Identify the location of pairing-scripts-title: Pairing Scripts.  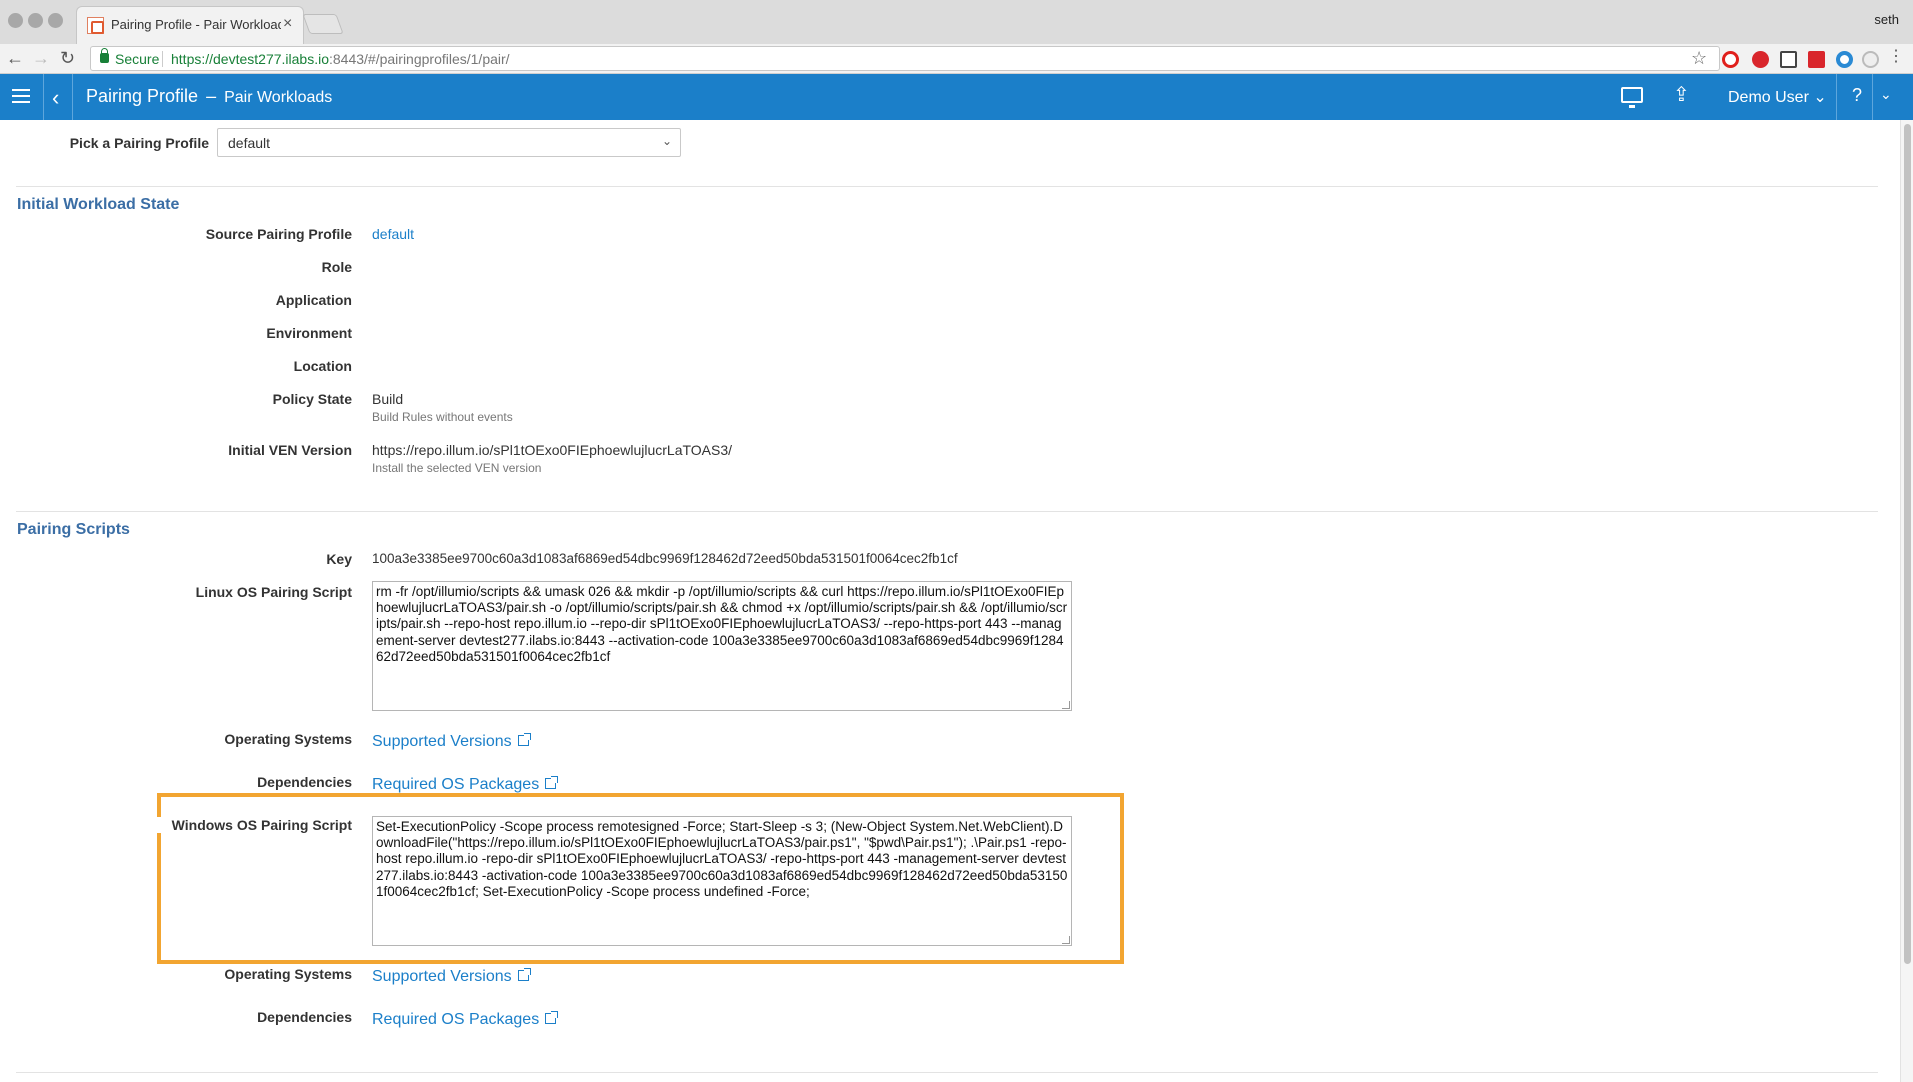
(73, 529).